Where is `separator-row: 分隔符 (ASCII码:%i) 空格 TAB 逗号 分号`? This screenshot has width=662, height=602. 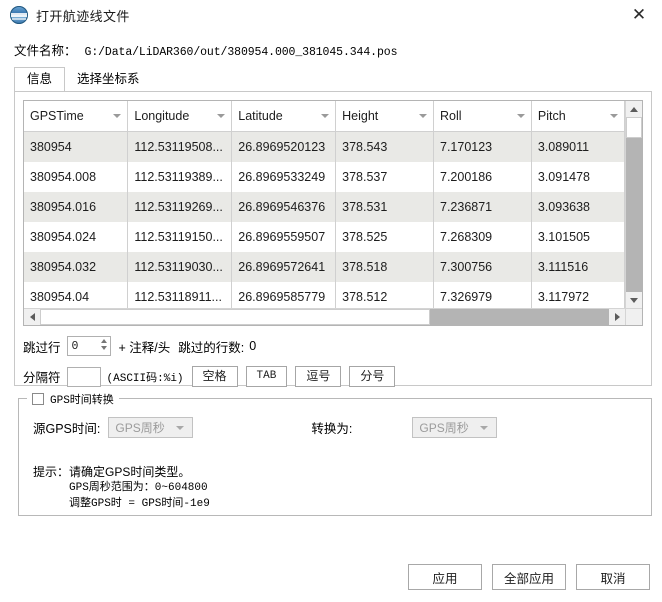
separator-row: 分隔符 (ASCII码:%i) 空格 TAB 逗号 分号 is located at coordinates (333, 376).